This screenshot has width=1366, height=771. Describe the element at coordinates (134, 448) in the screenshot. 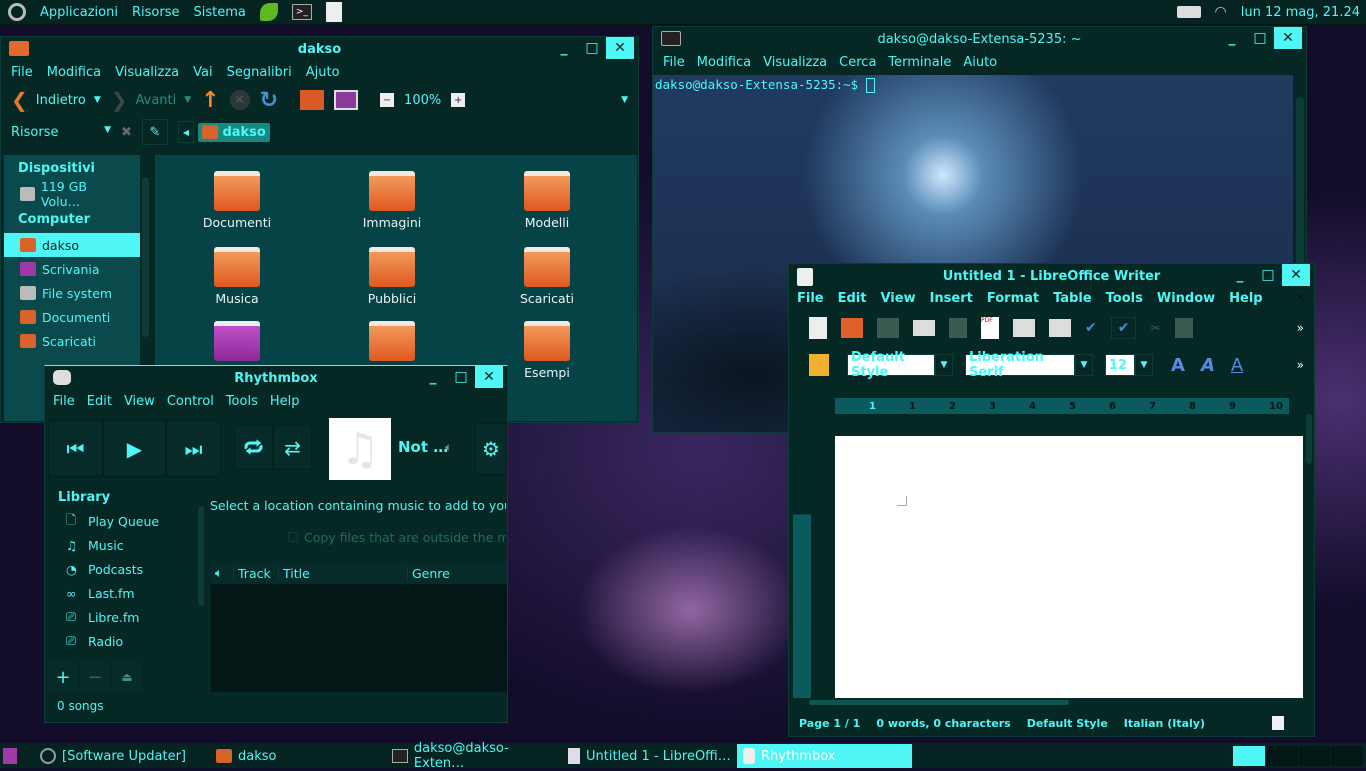

I see `play-button: ▶` at that location.